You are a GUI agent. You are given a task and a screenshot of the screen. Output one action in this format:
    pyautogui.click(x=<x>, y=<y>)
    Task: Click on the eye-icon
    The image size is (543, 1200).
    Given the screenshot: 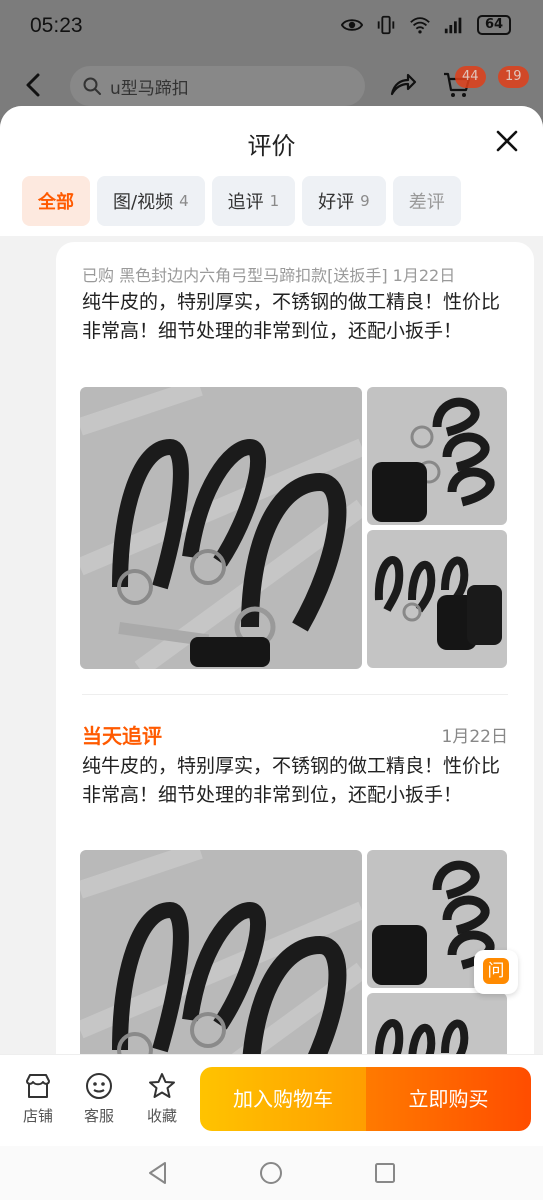 What is the action you would take?
    pyautogui.click(x=352, y=25)
    